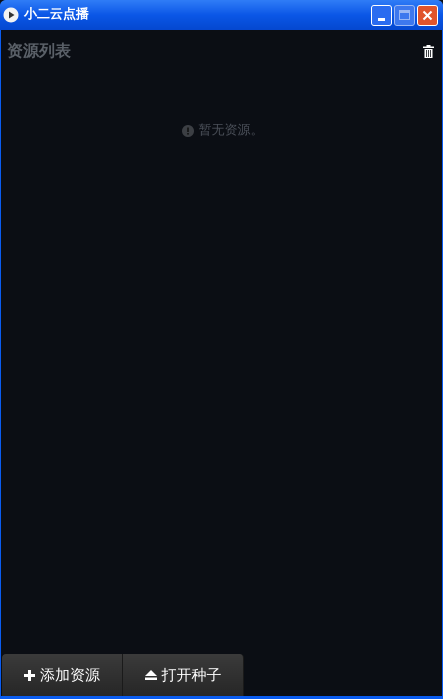 This screenshot has width=443, height=699. What do you see at coordinates (428, 51) in the screenshot?
I see `trash-icon` at bounding box center [428, 51].